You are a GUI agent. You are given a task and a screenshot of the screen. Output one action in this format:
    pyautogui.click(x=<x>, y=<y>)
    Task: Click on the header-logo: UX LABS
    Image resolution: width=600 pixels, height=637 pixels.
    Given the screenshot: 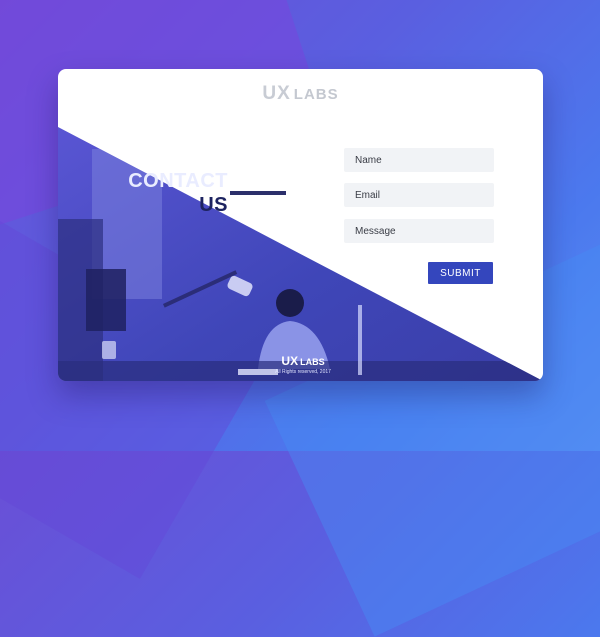 What is the action you would take?
    pyautogui.click(x=300, y=94)
    